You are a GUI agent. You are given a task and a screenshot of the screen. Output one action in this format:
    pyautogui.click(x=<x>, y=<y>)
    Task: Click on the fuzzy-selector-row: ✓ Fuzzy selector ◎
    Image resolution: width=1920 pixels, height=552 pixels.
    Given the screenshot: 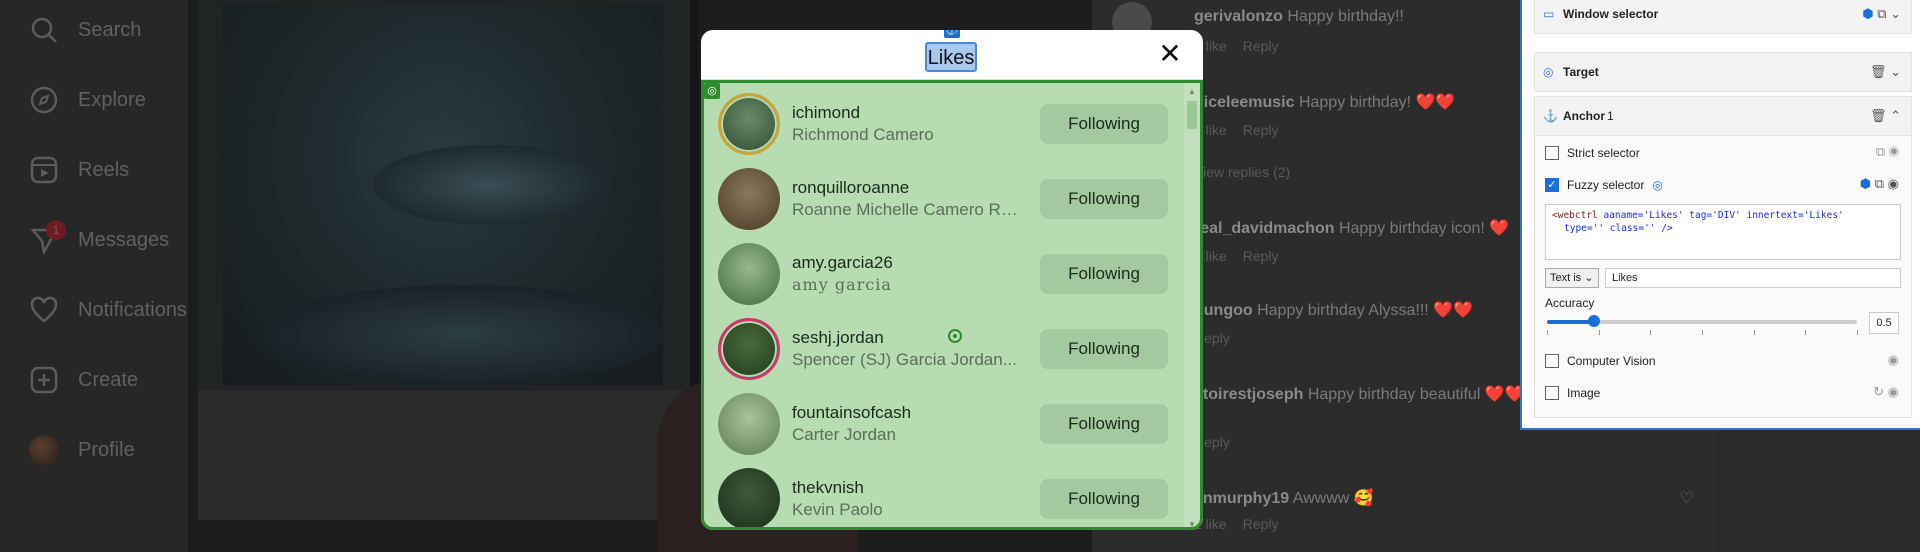 What is the action you would take?
    pyautogui.click(x=1604, y=185)
    